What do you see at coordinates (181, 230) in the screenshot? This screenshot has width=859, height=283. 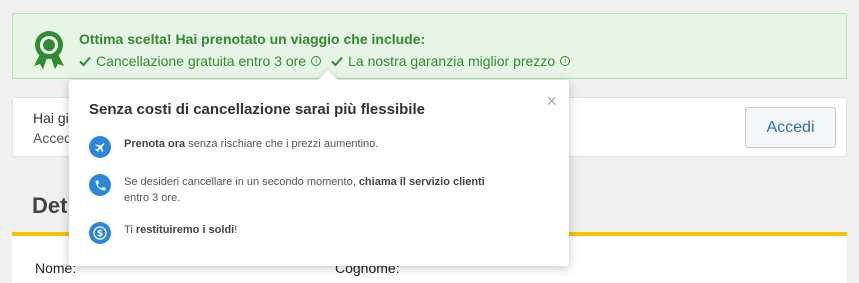 I see `popover-item-text: Ti restituiremo i soldi!` at bounding box center [181, 230].